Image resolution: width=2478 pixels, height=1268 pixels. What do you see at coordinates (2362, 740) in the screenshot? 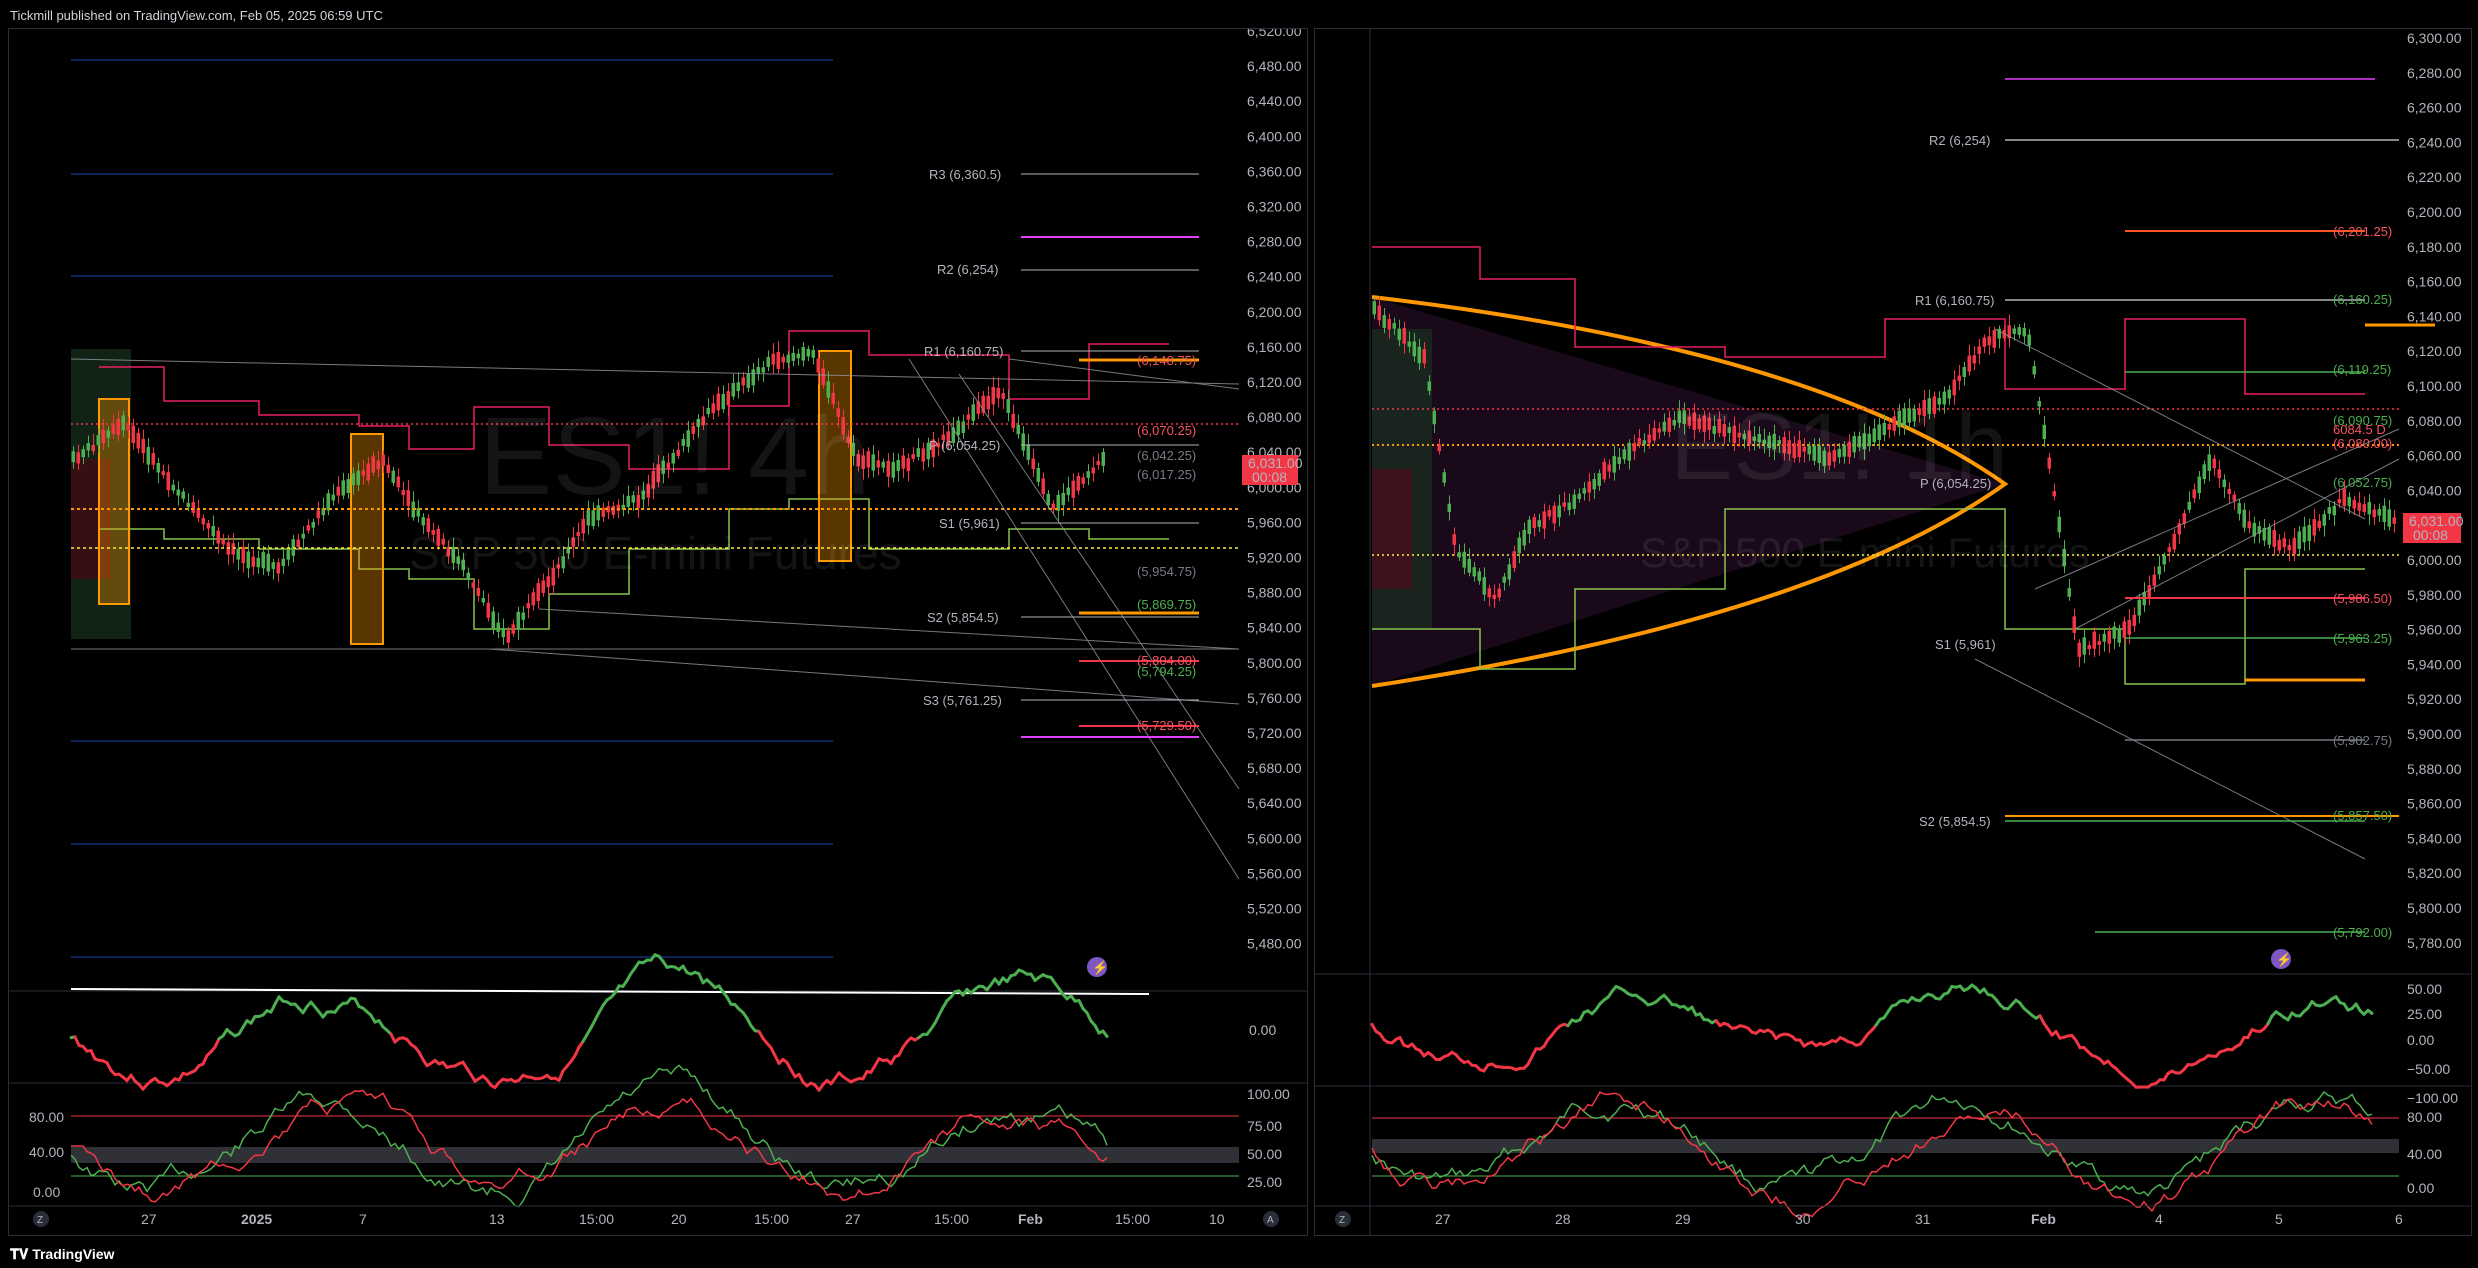
I see `level-label: (5,902.75)` at bounding box center [2362, 740].